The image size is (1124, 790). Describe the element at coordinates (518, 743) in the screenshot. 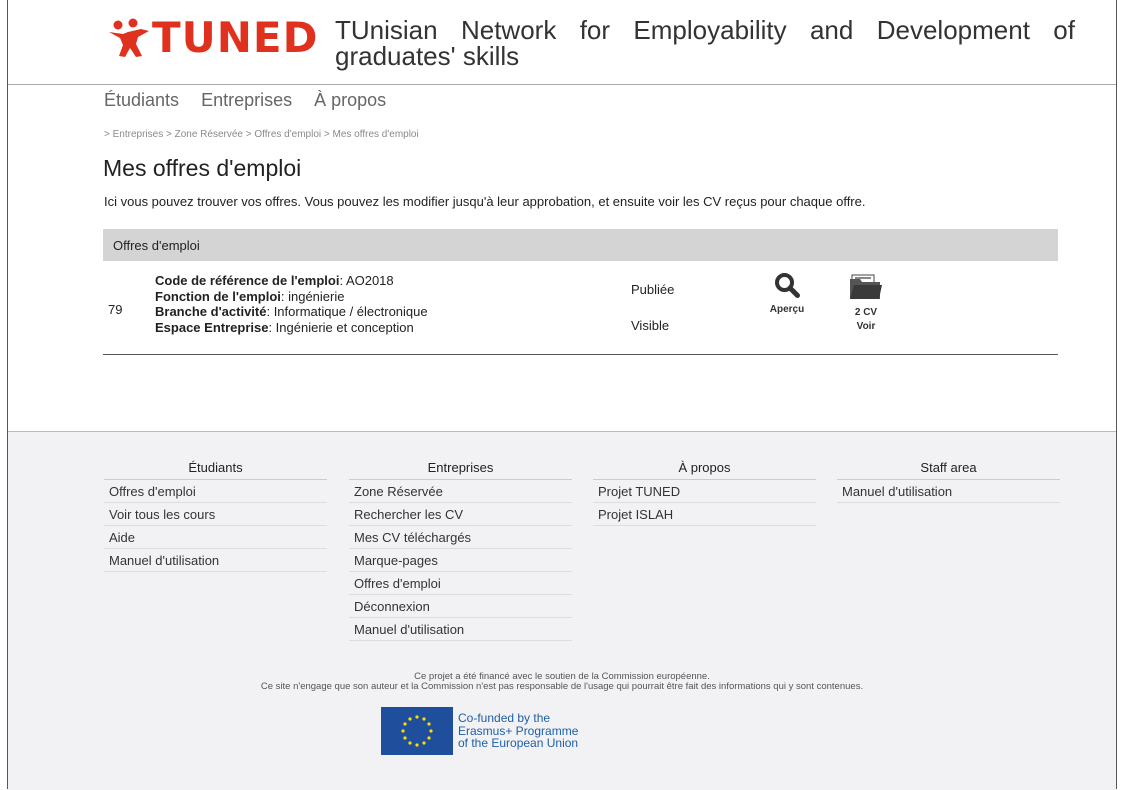

I see `eu-text-line-3: of the European Union` at that location.